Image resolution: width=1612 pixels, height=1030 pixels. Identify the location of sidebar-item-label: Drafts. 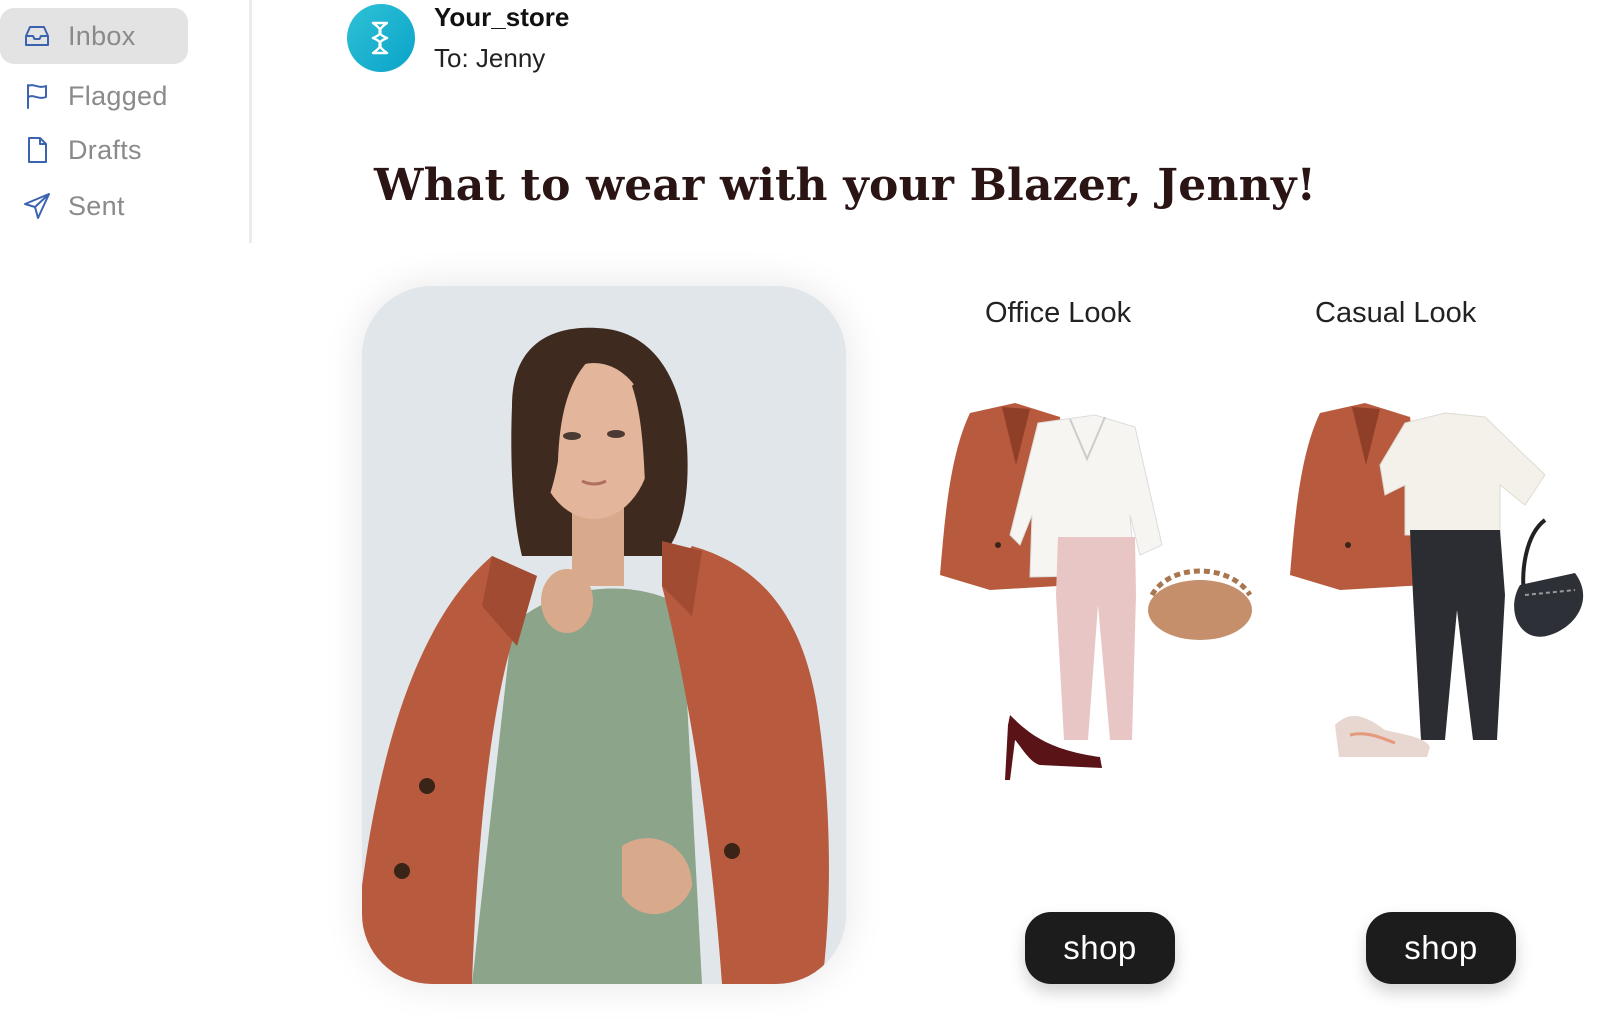
(105, 149).